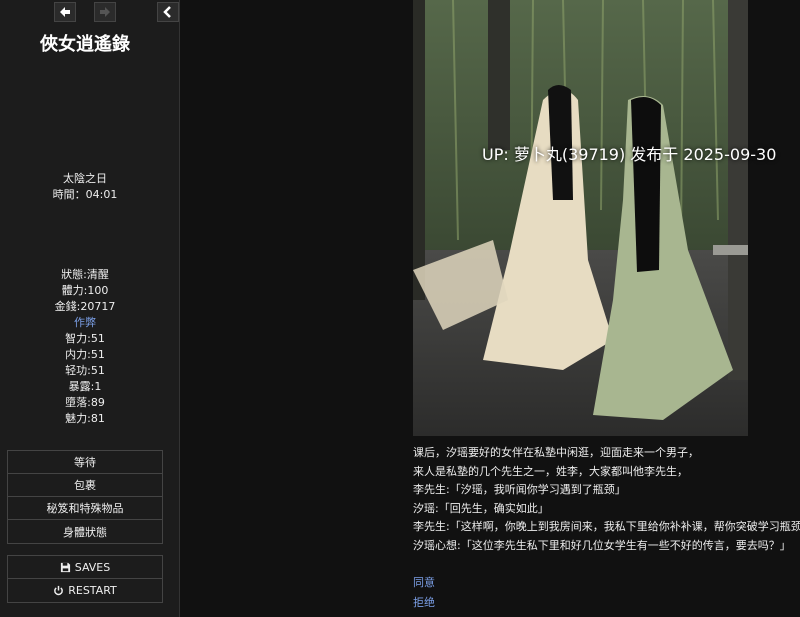 The height and width of the screenshot is (617, 800). What do you see at coordinates (481, 508) in the screenshot?
I see `story-line: 汐瑶:「回先生，确实如此」` at bounding box center [481, 508].